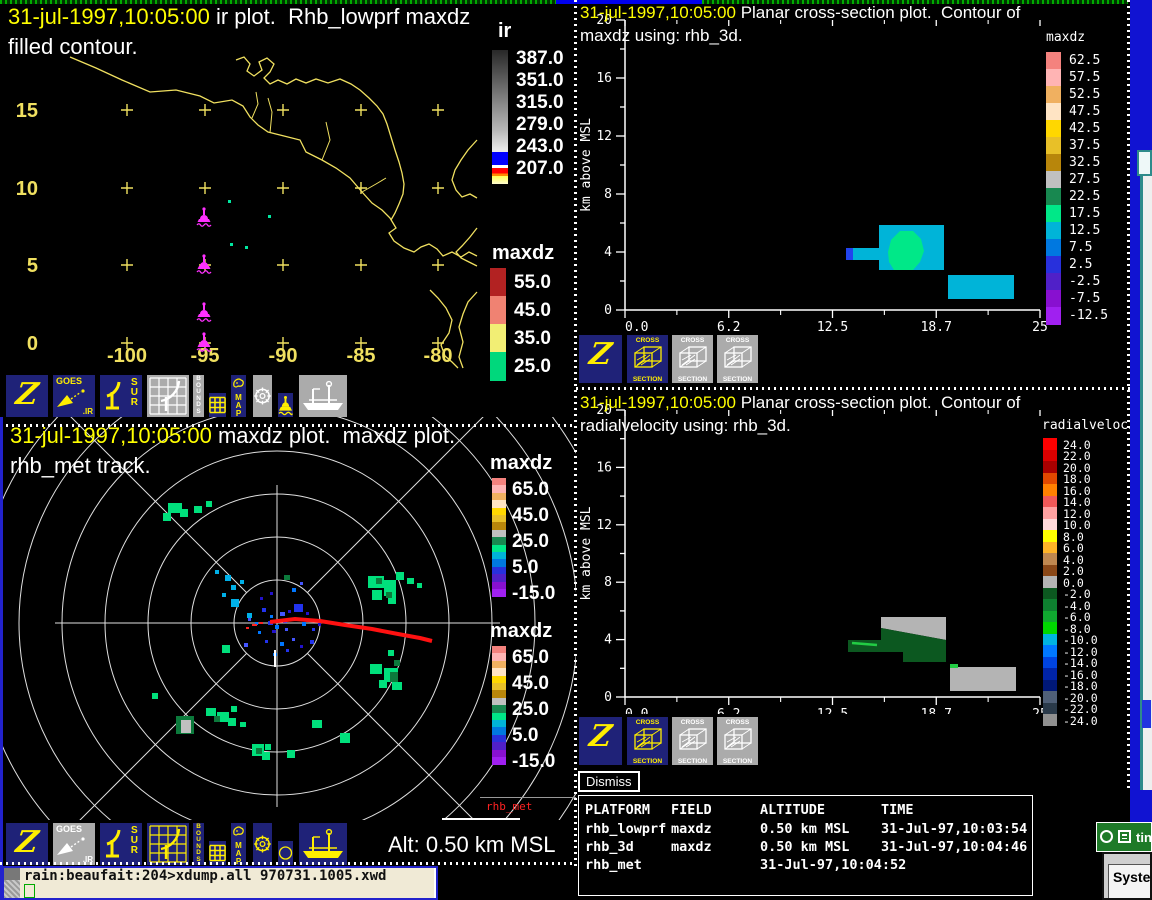 This screenshot has height=900, width=1152. Describe the element at coordinates (540, 80) in the screenshot. I see `colorbar-tick-label: 351.0` at that location.